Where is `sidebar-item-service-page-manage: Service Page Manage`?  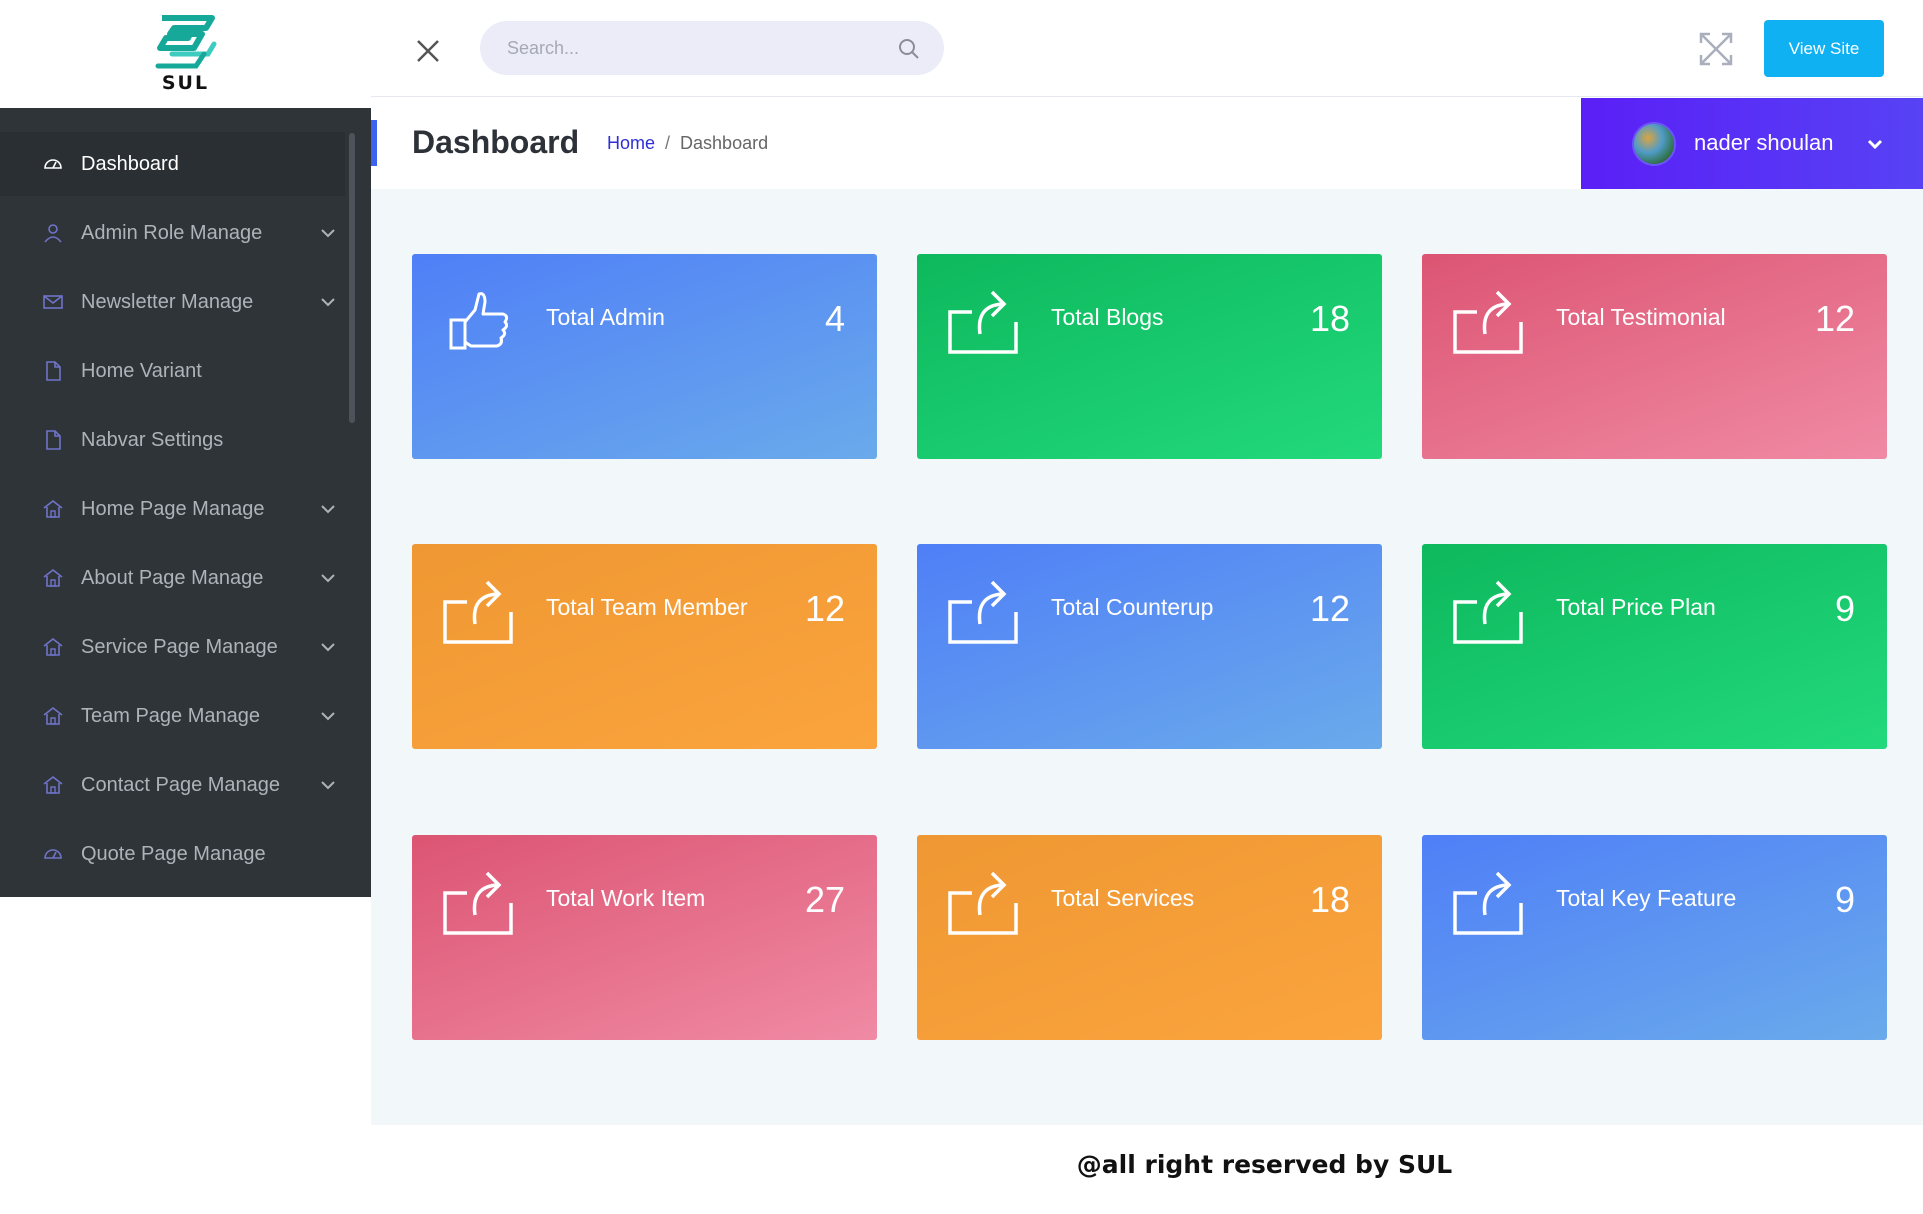 sidebar-item-service-page-manage: Service Page Manage is located at coordinates (172, 647).